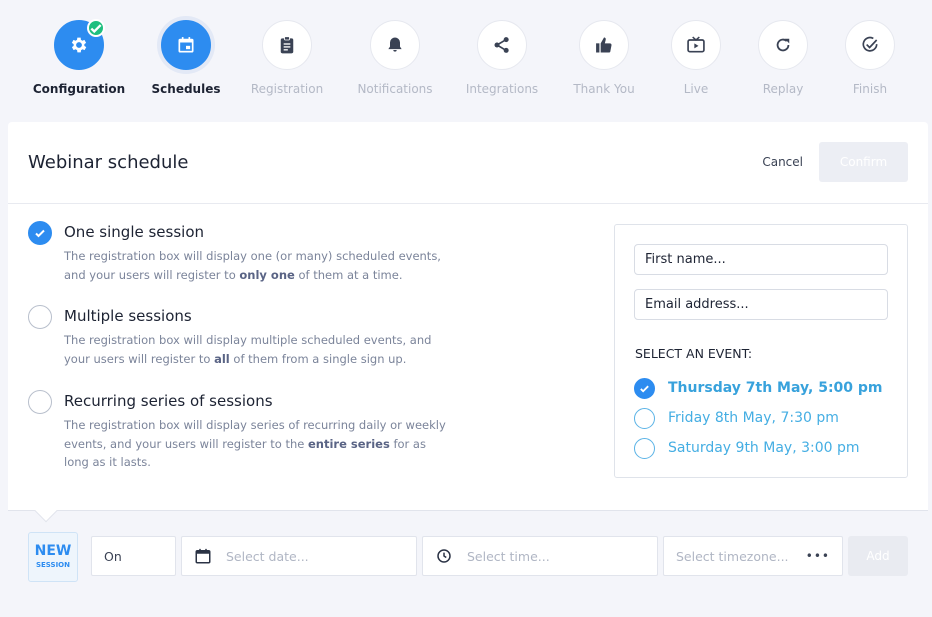  What do you see at coordinates (863, 162) in the screenshot?
I see `confirm-button: Confirm` at bounding box center [863, 162].